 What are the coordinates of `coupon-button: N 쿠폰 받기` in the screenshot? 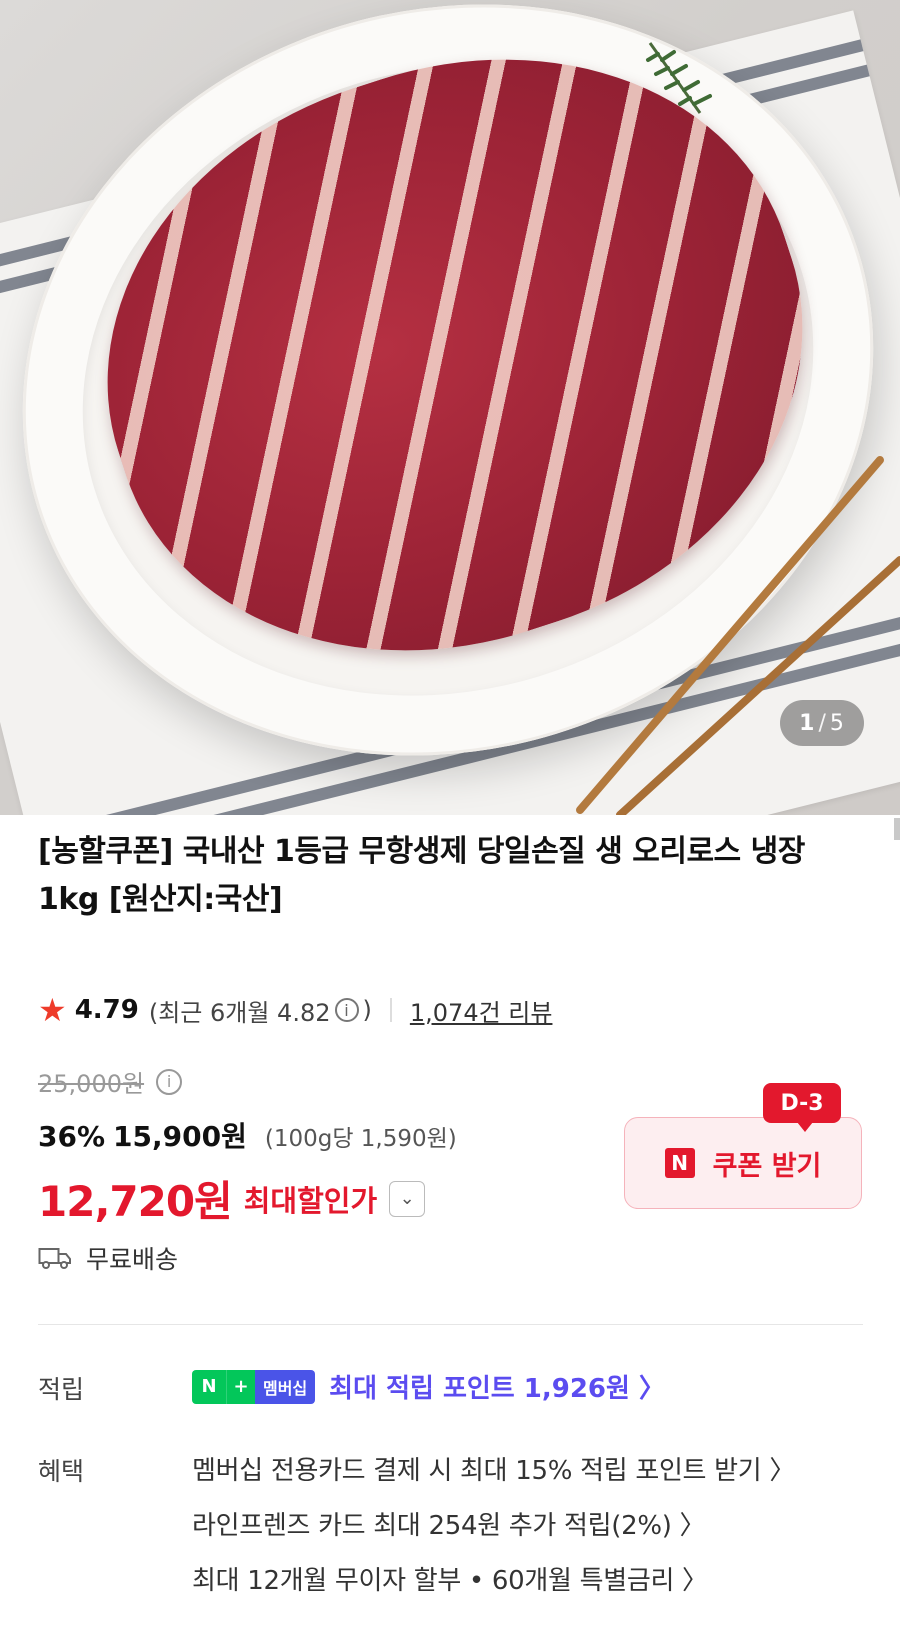 It's located at (743, 1163).